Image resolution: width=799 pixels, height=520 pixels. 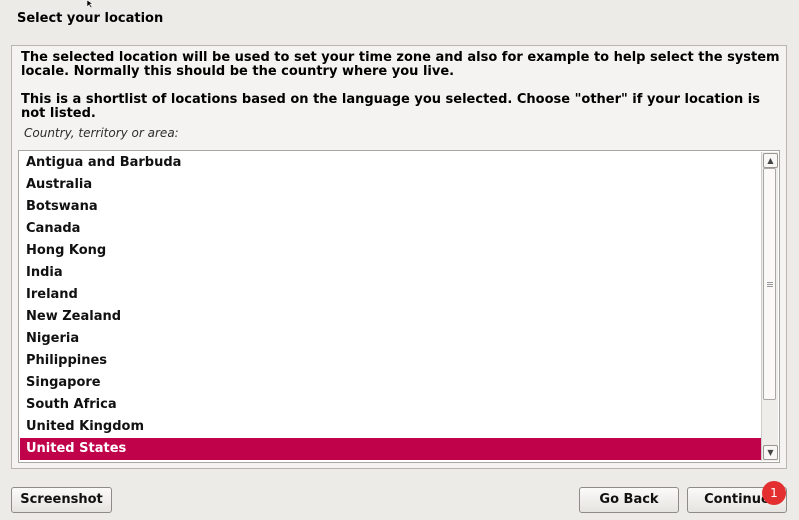 I want to click on country-list-item: Singapore, so click(x=391, y=383).